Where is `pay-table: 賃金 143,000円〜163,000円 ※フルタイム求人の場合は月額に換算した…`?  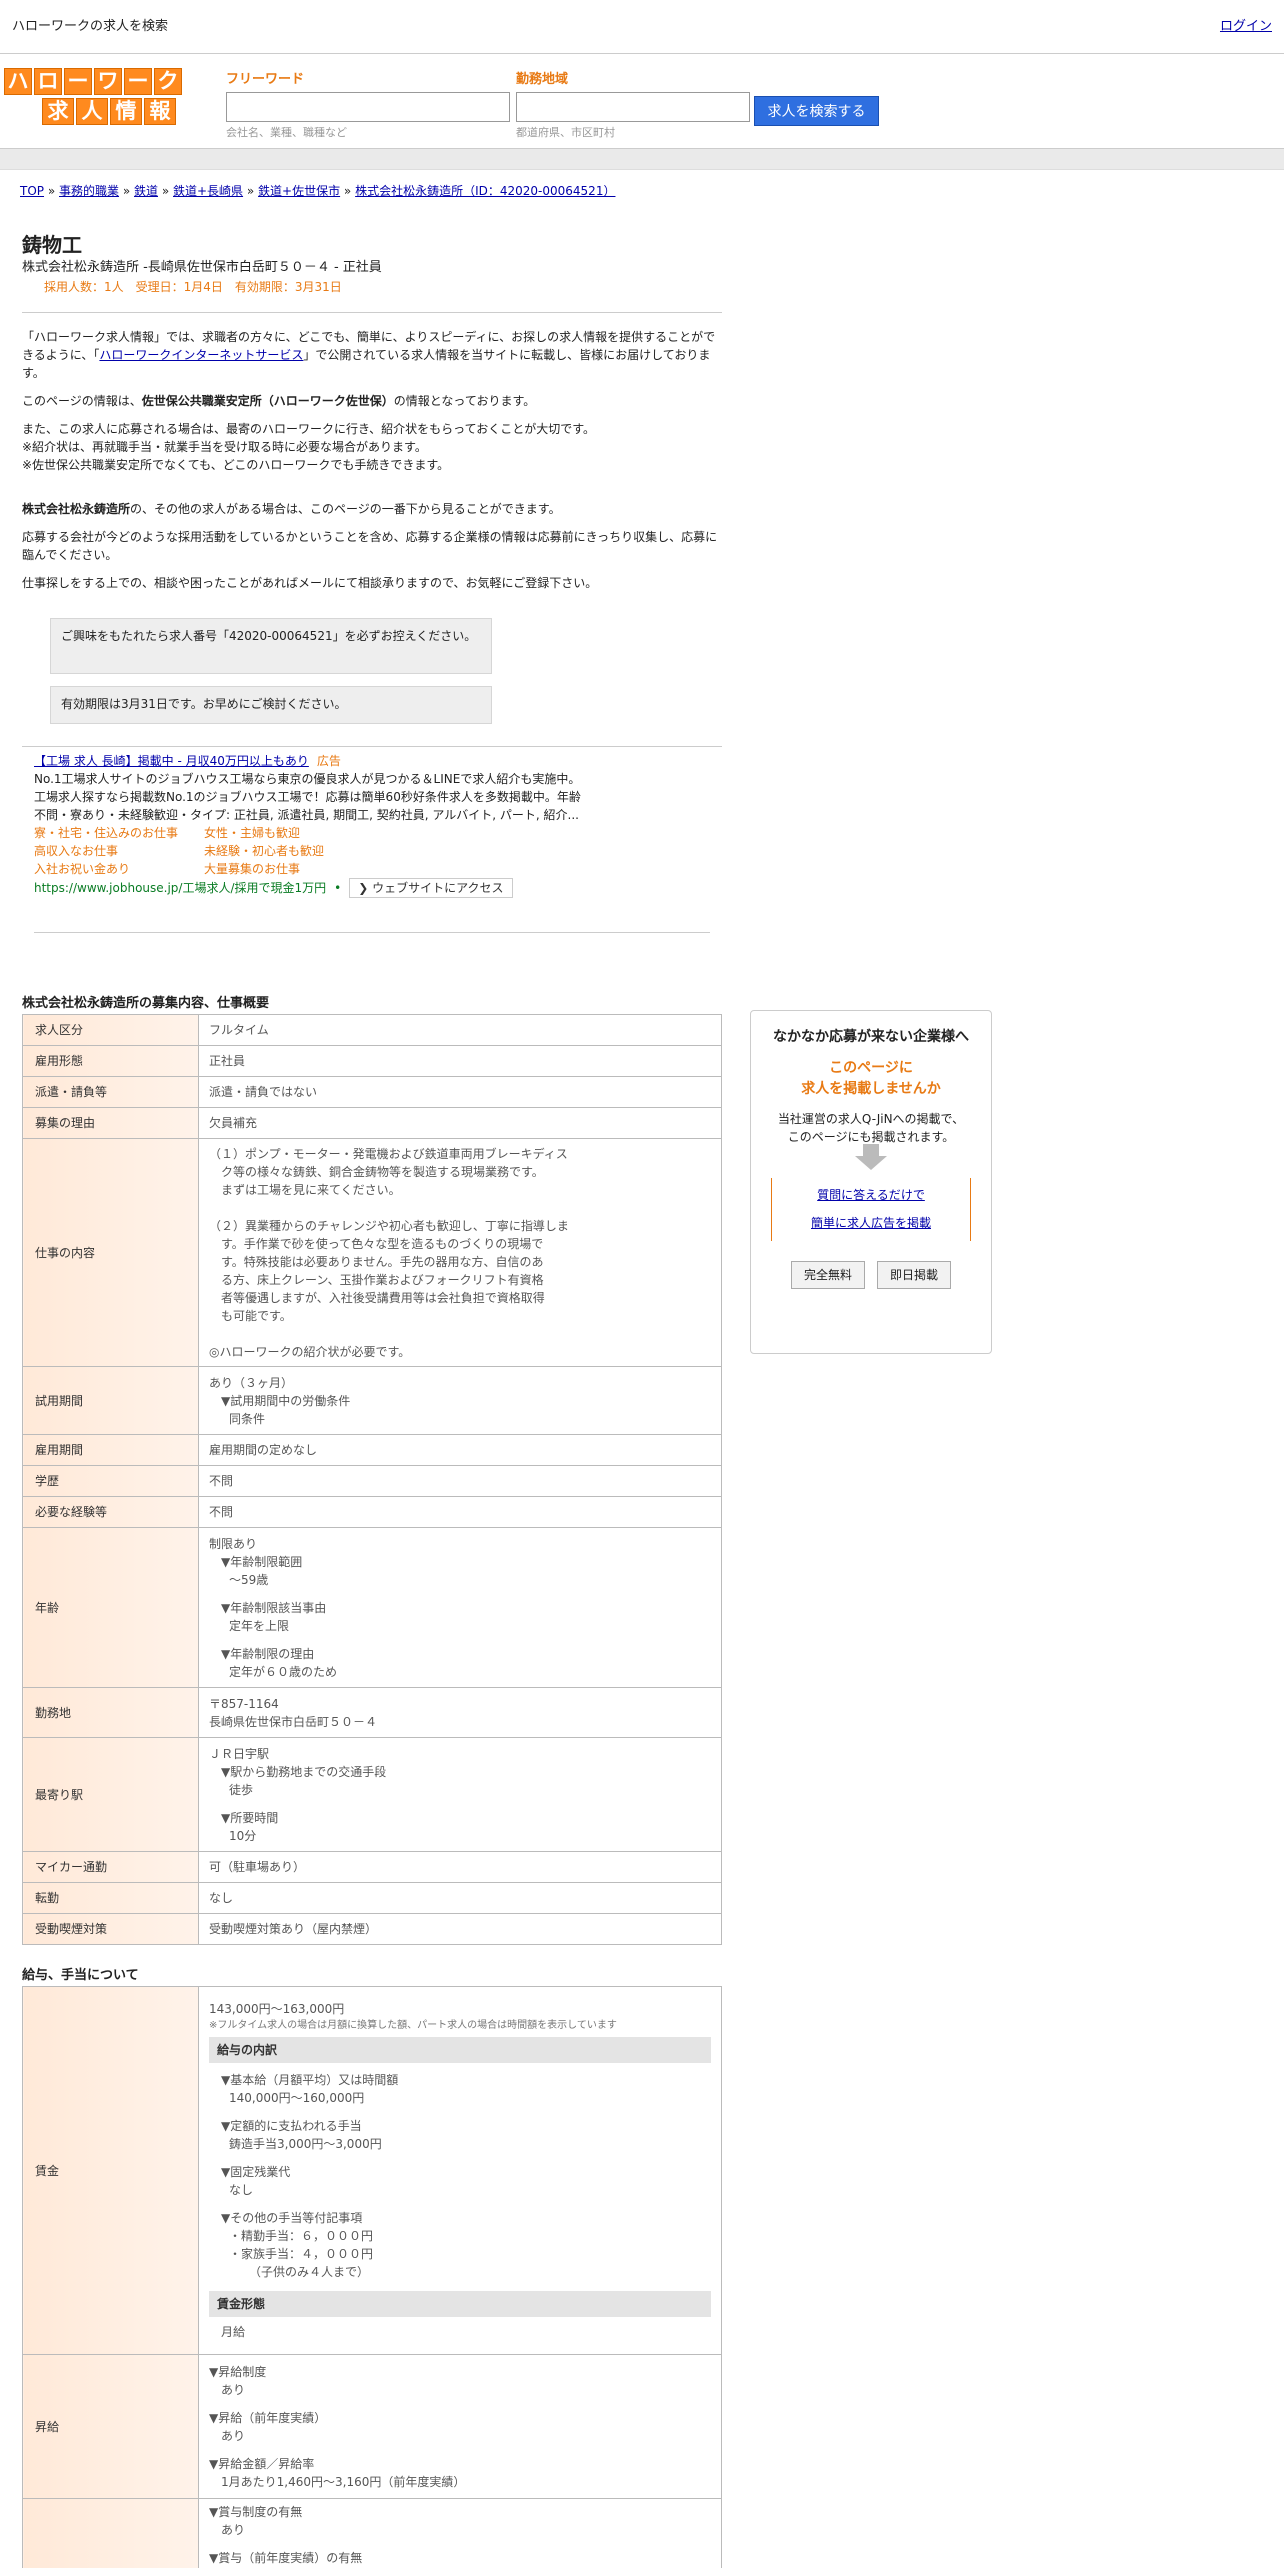 pay-table: 賃金 143,000円〜163,000円 ※フルタイム求人の場合は月額に換算した… is located at coordinates (372, 2277).